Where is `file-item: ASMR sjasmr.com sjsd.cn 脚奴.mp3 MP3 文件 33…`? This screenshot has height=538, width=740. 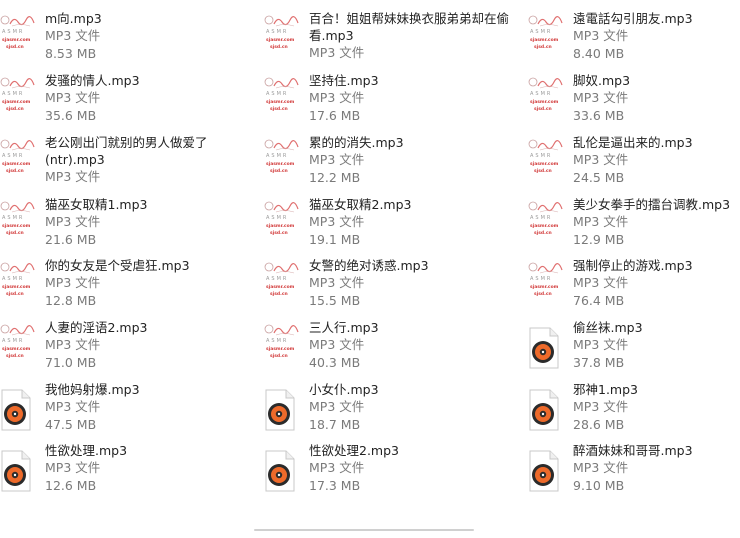
file-item: ASMR sjasmr.com sjsd.cn 脚奴.mp3 MP3 文件 33… is located at coordinates (634, 101).